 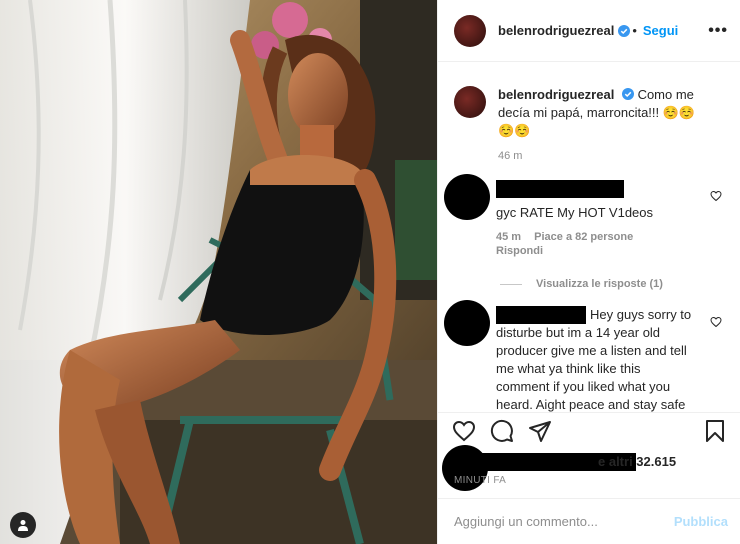 I want to click on comment-icon, so click(x=502, y=431).